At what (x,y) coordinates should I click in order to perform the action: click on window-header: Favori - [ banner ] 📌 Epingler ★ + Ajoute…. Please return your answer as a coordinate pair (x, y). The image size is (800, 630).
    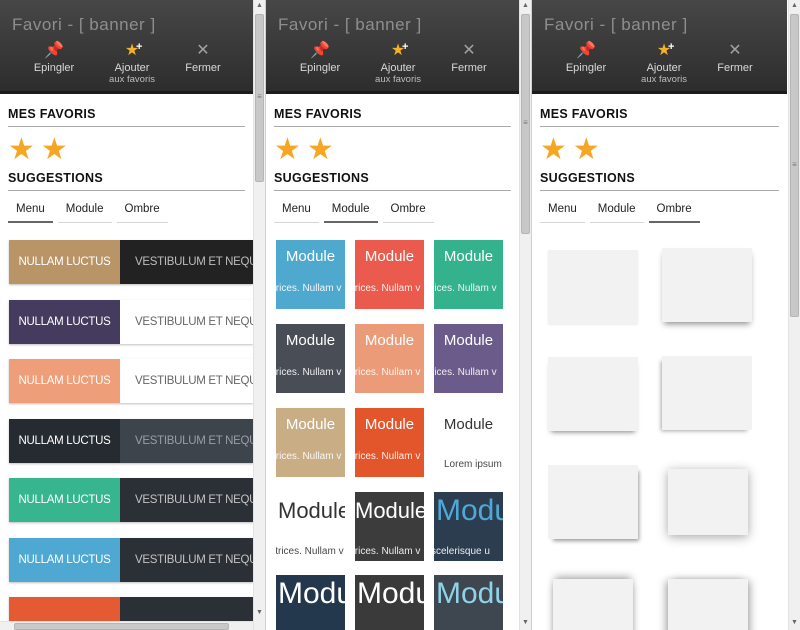
    Looking at the image, I should click on (126, 47).